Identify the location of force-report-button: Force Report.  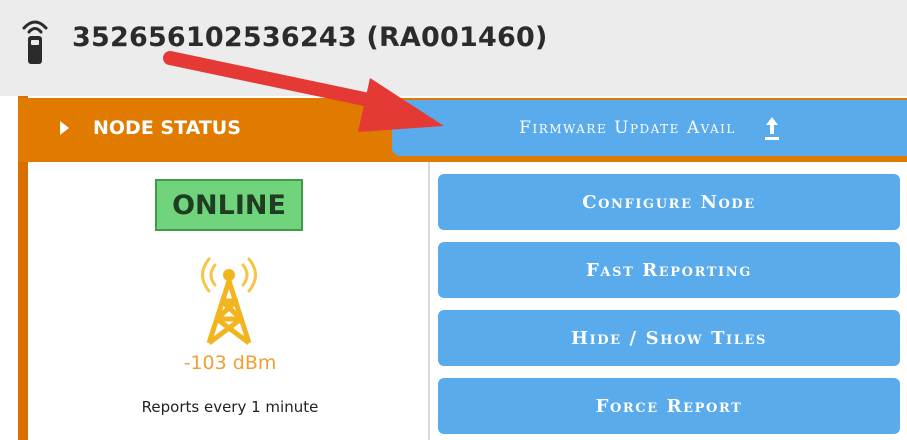
(669, 406).